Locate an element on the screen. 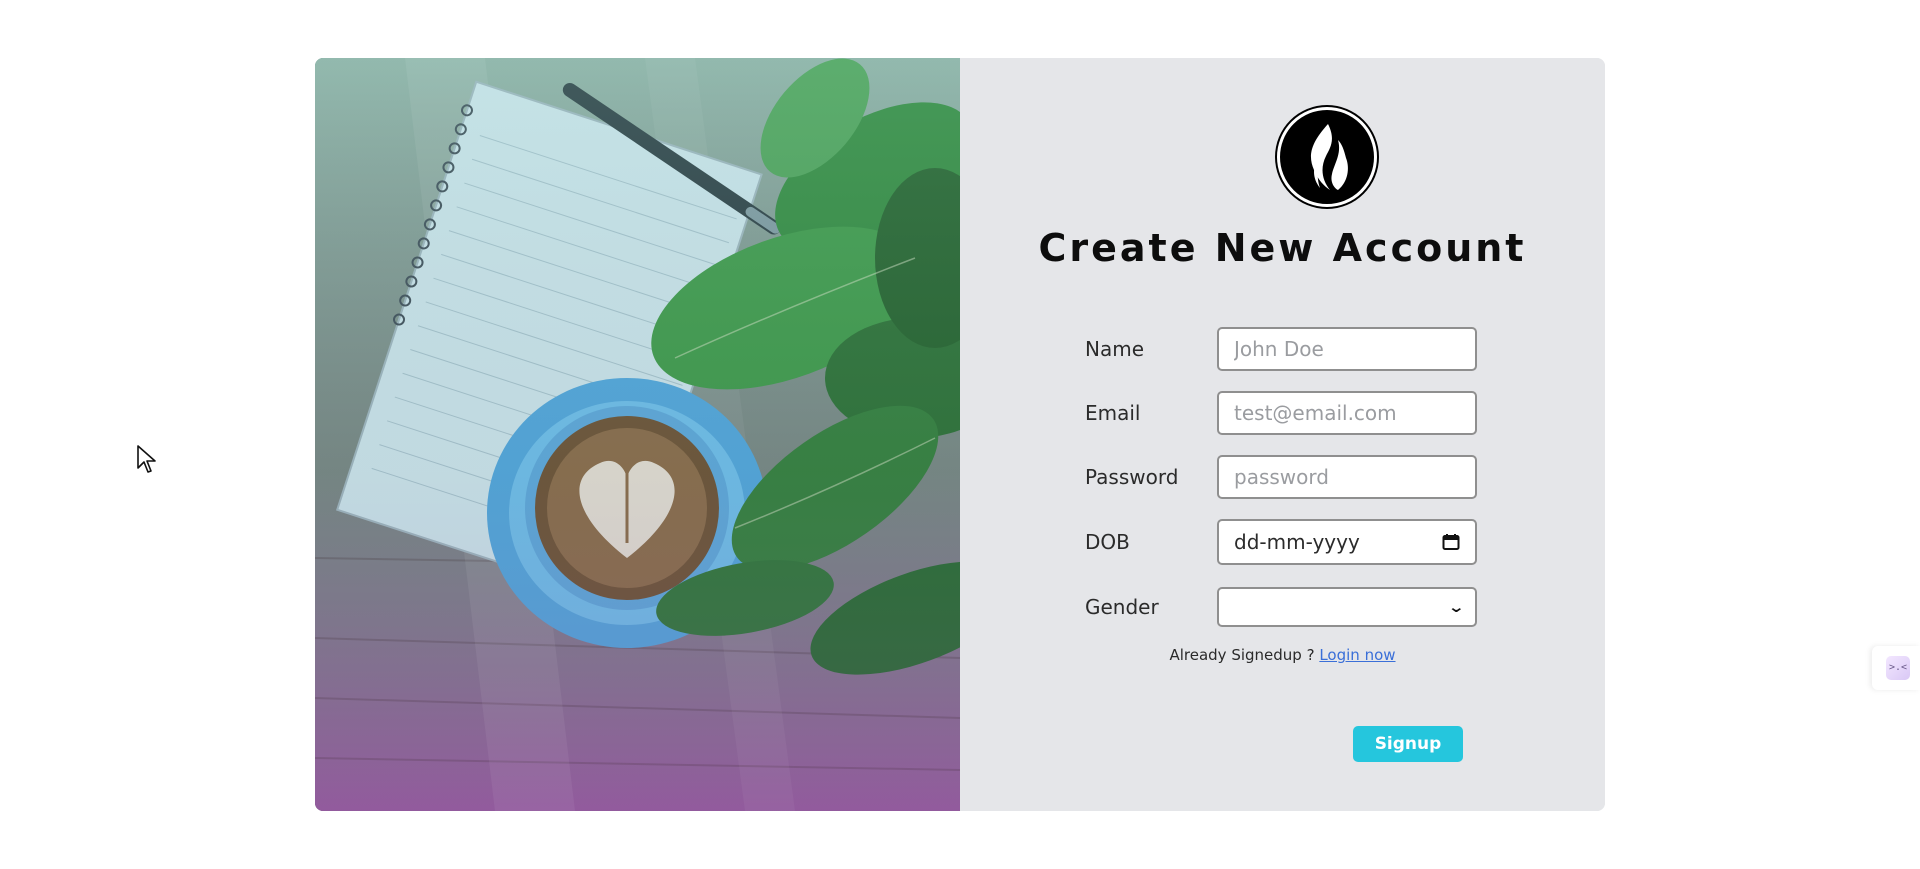 The width and height of the screenshot is (1920, 869). already-signed-up: Already Signedup ? Login now is located at coordinates (1282, 655).